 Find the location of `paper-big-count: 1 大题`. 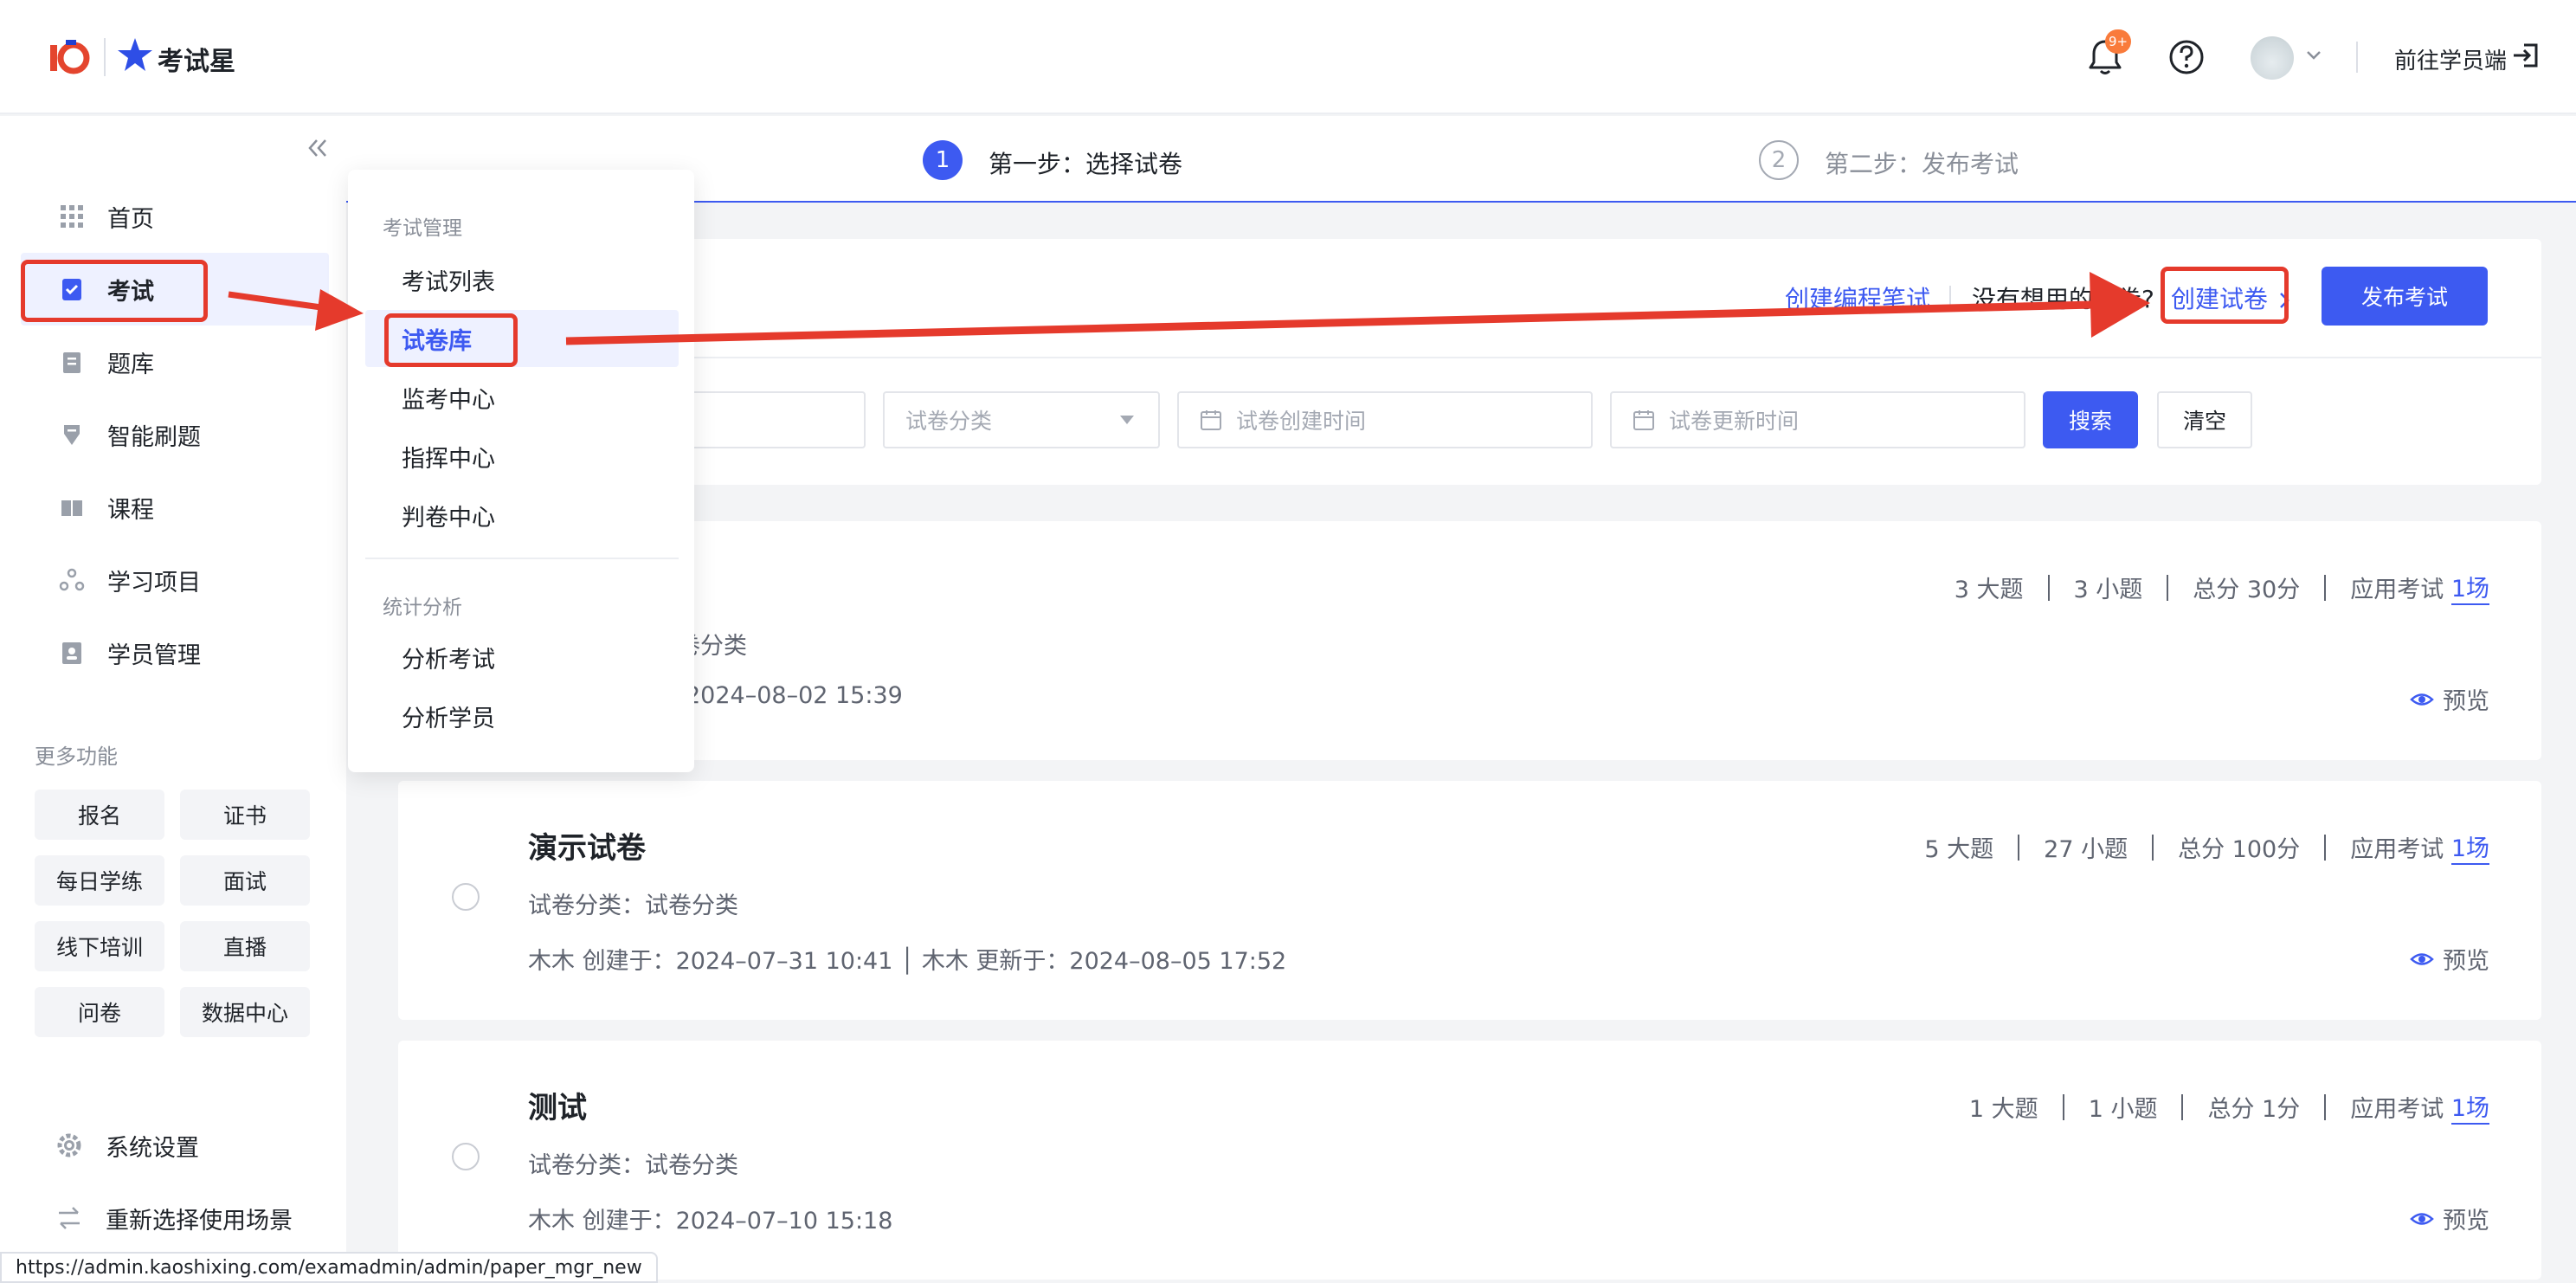

paper-big-count: 1 大题 is located at coordinates (2003, 1110).